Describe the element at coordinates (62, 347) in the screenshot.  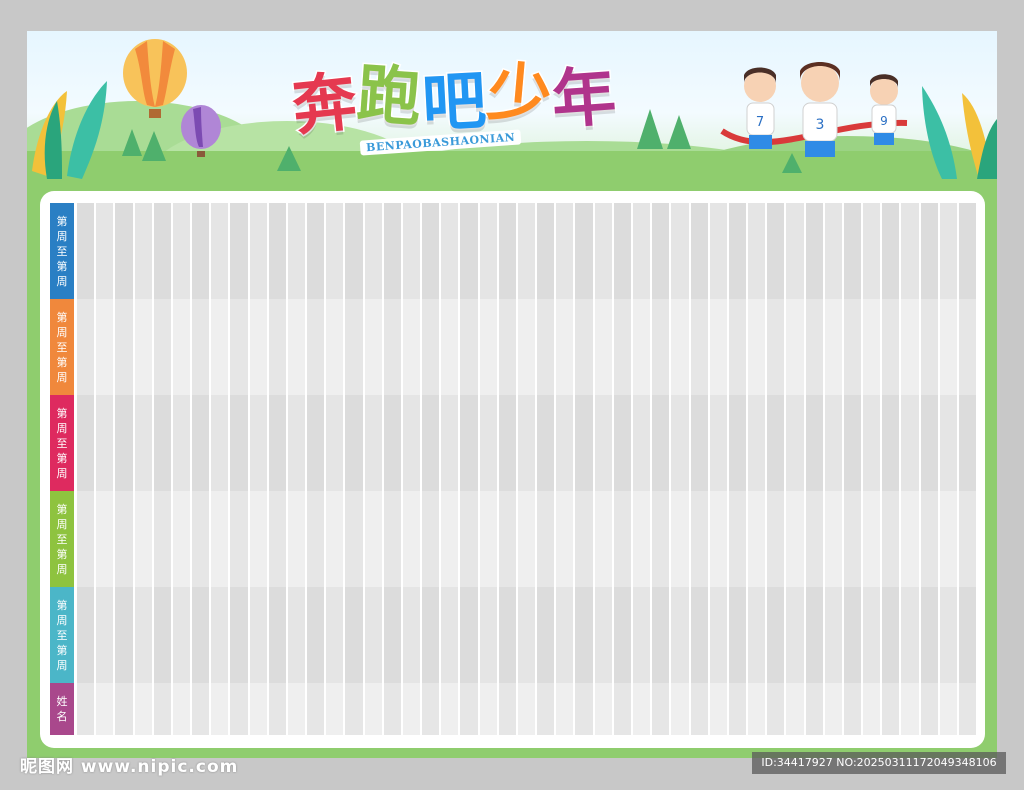
I see `row-label-text: 第周至第周` at that location.